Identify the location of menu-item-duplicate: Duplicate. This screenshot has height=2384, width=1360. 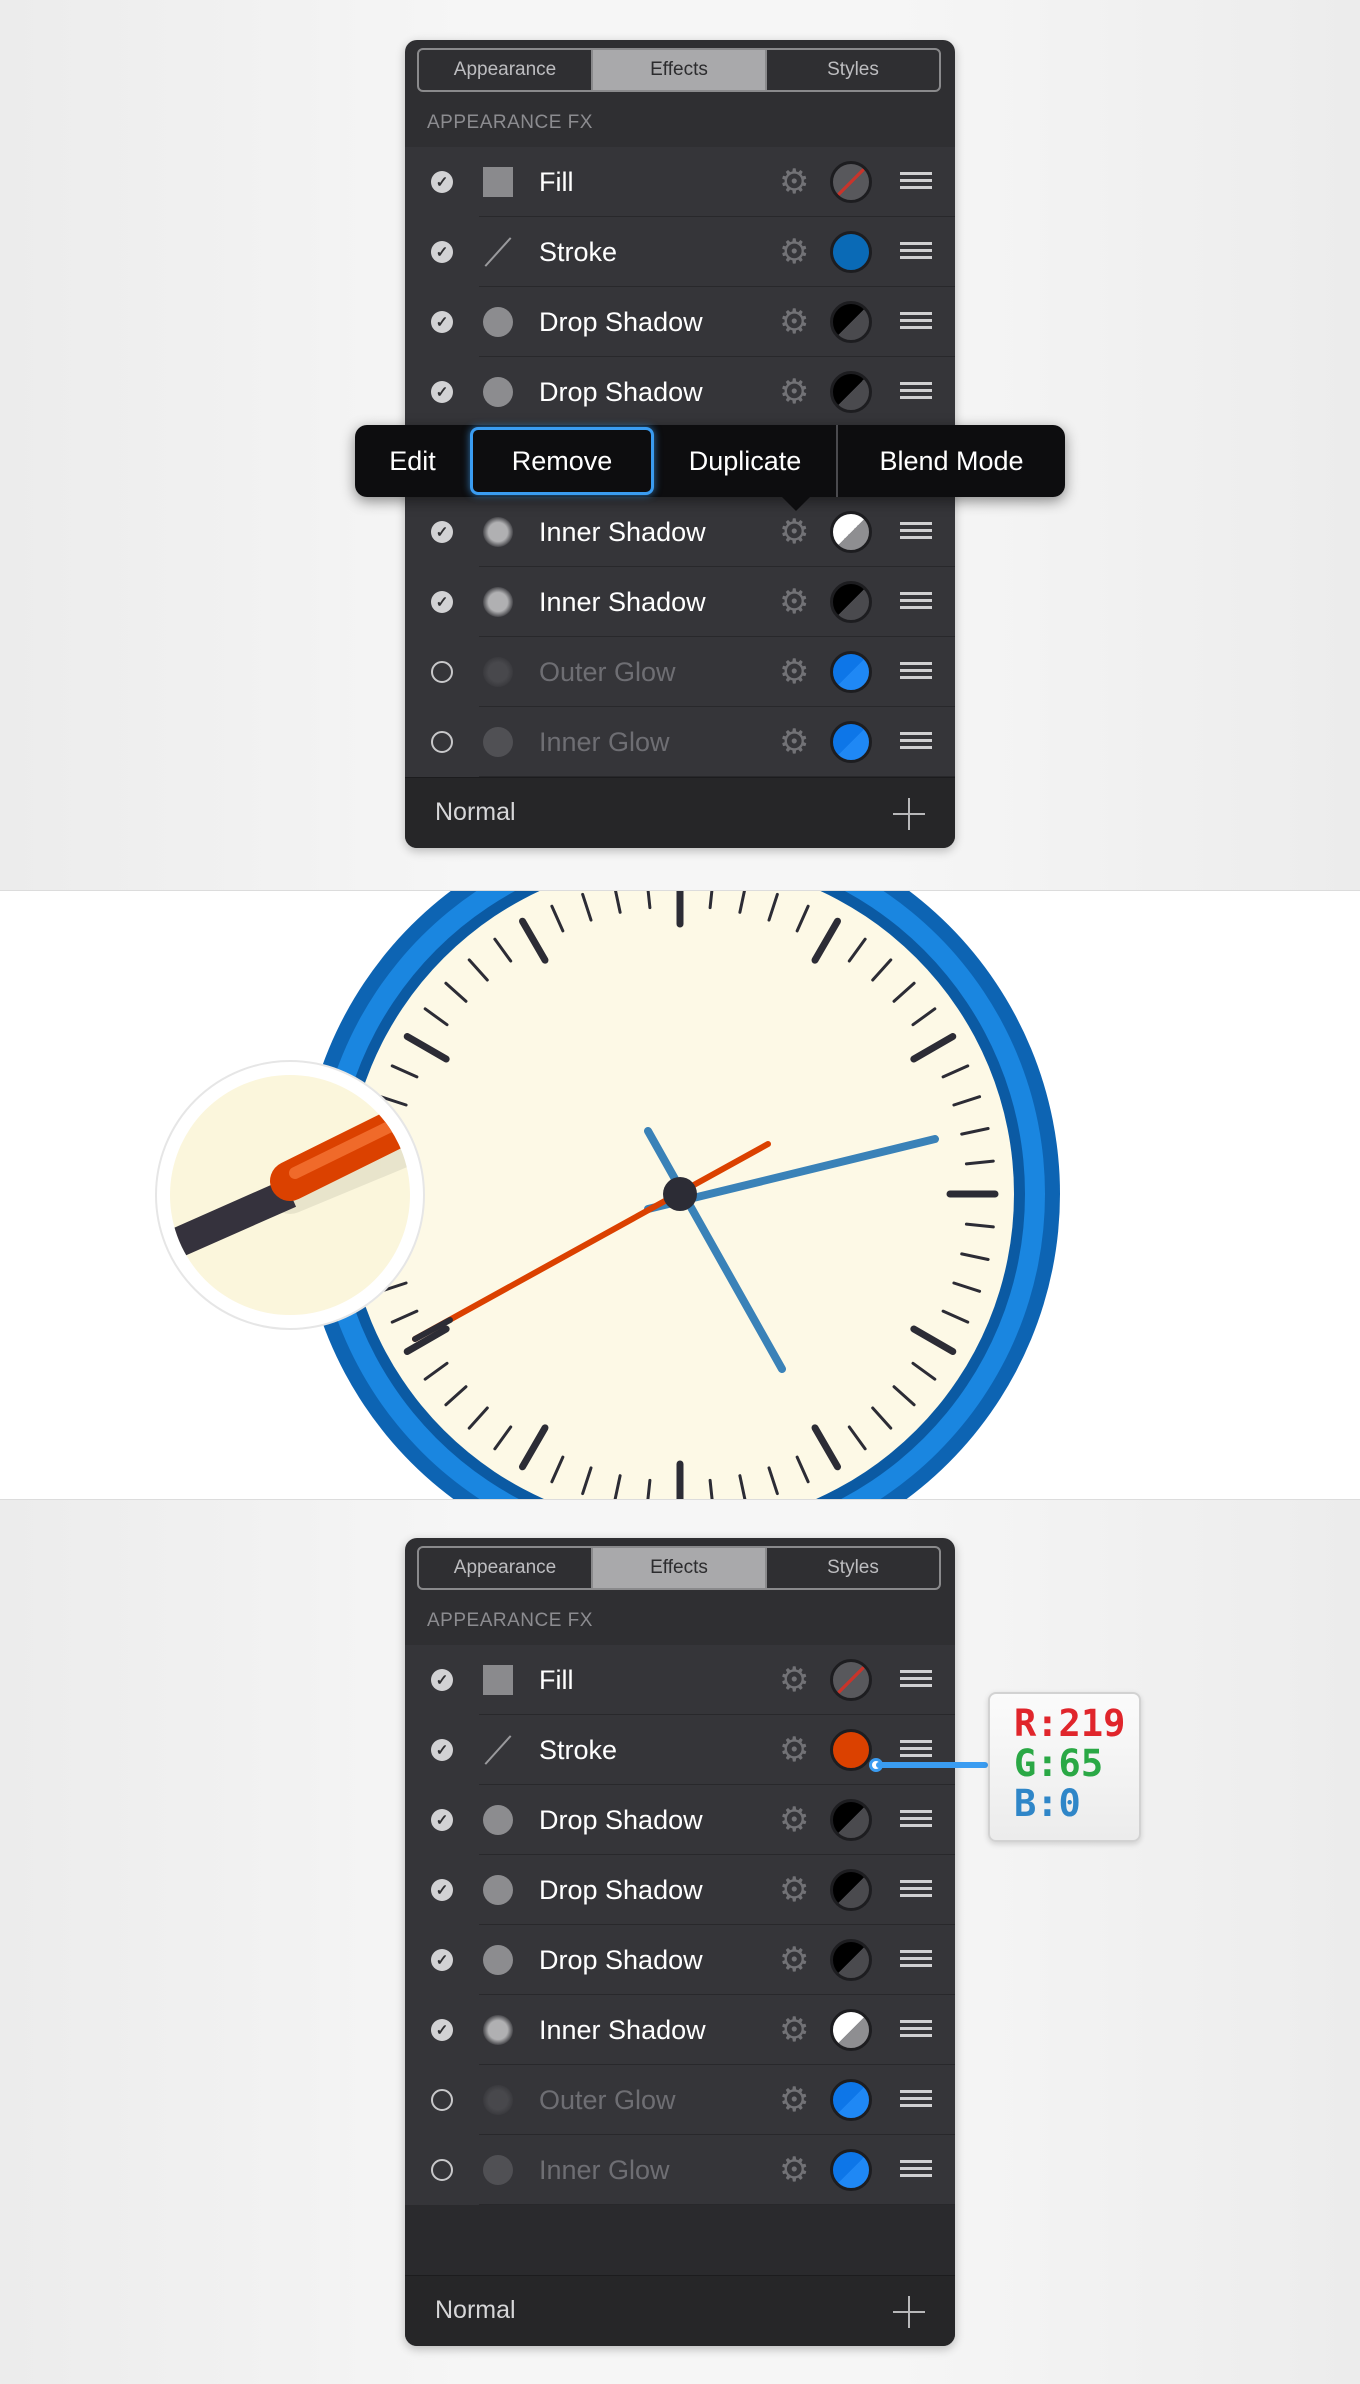
(745, 461).